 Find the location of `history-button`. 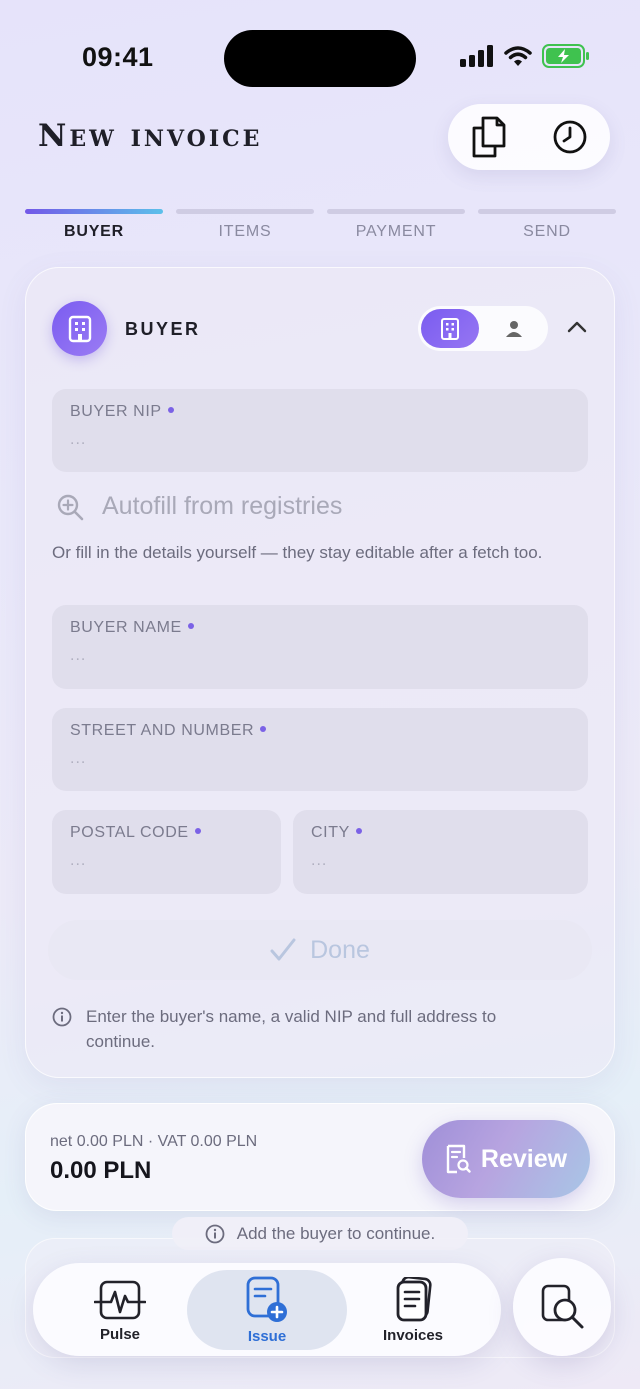

history-button is located at coordinates (570, 137).